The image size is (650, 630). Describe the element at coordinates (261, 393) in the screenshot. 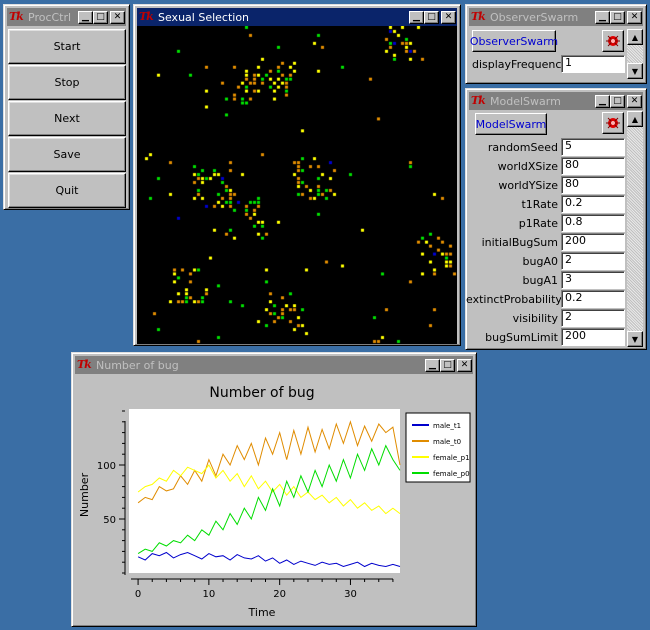

I see `chart-title: Number of bug` at that location.